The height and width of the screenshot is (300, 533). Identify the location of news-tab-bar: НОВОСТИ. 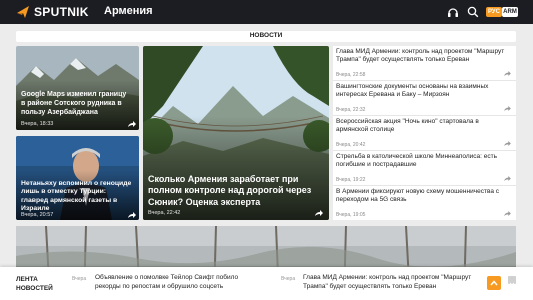
(266, 36).